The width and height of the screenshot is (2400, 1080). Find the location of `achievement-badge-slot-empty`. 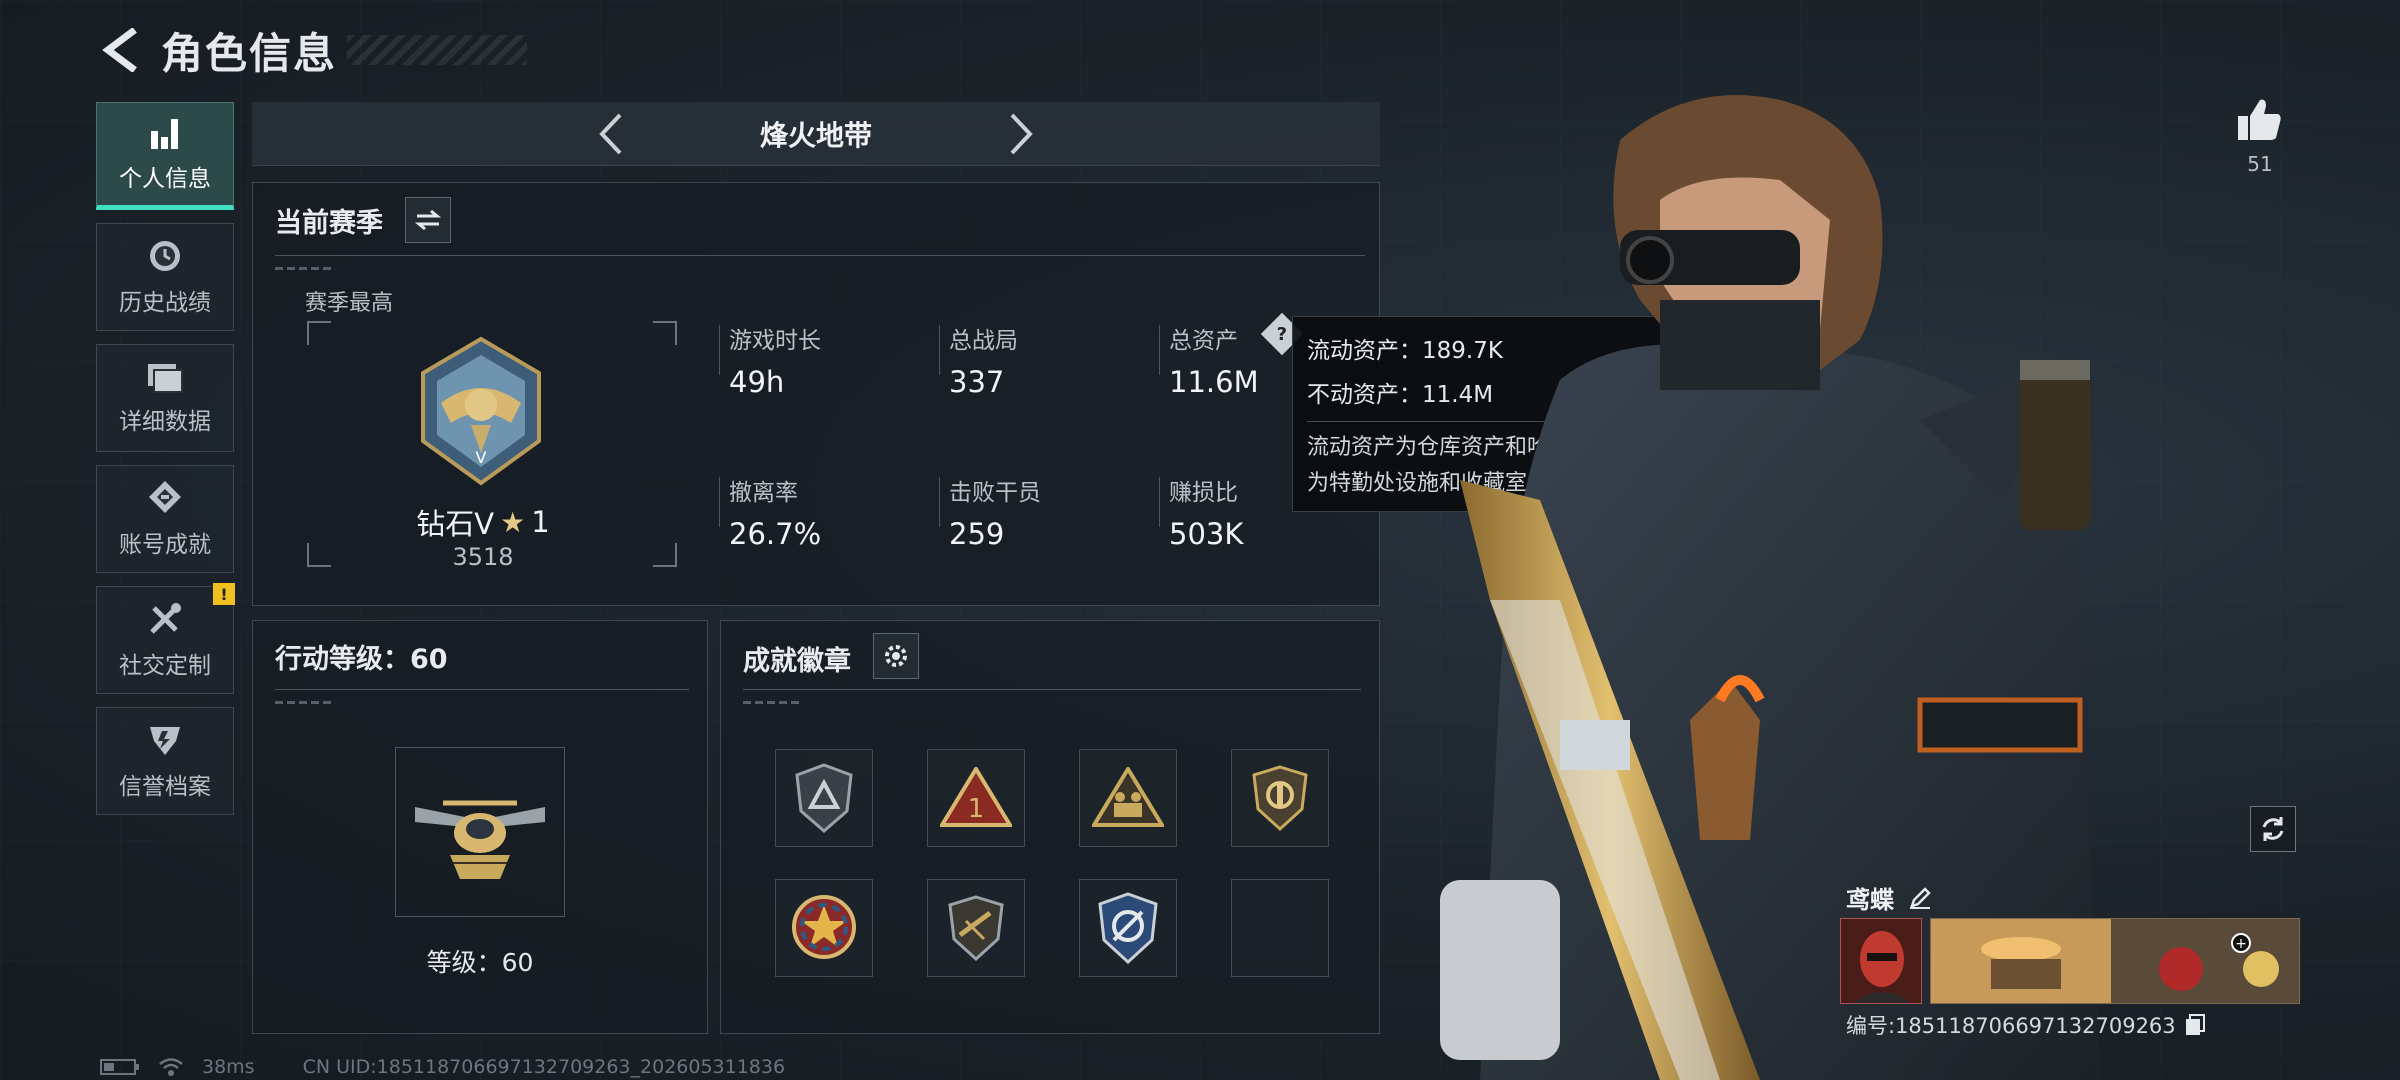

achievement-badge-slot-empty is located at coordinates (1280, 928).